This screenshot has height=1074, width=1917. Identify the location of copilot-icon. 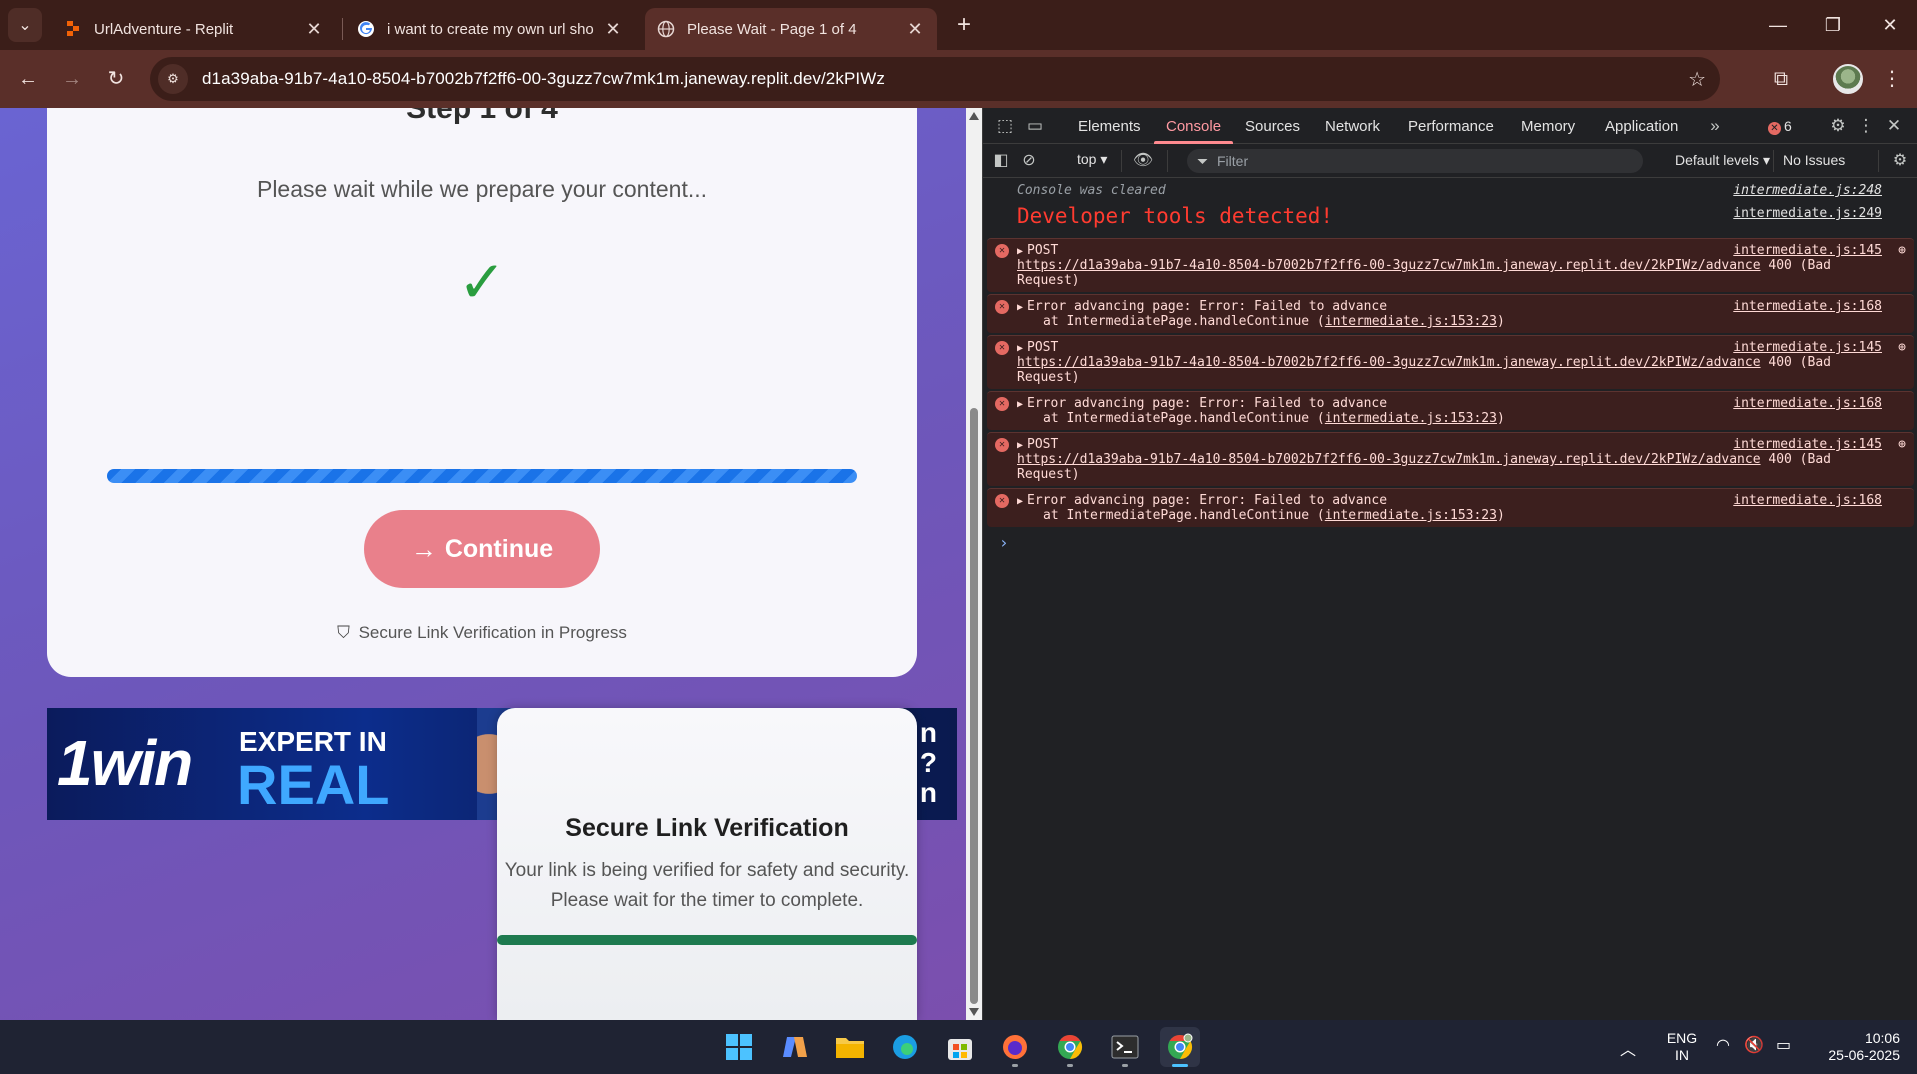
(795, 1047).